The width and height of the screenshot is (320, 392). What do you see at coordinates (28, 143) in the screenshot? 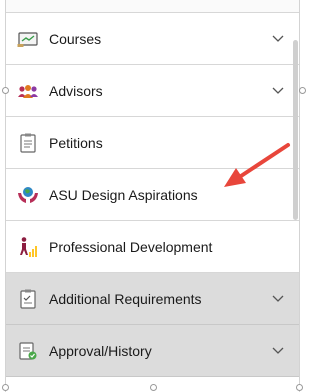
I see `petitions-icon` at bounding box center [28, 143].